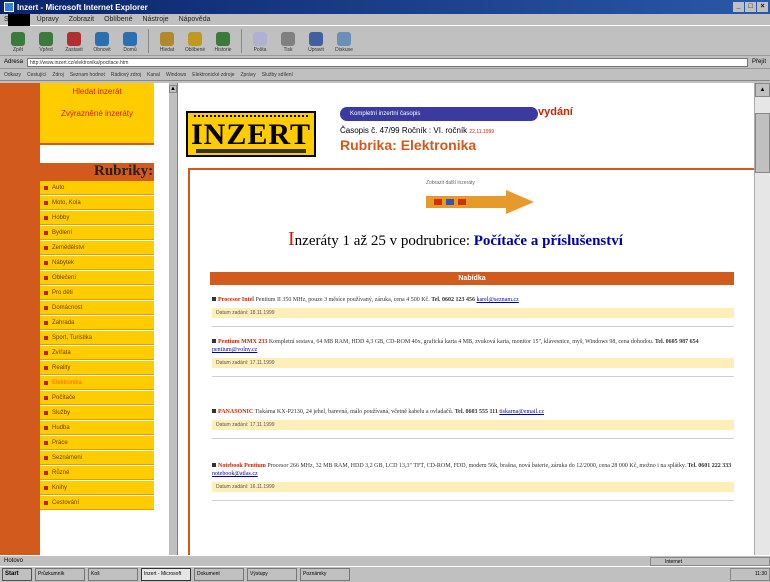 The image size is (770, 582). What do you see at coordinates (166, 574) in the screenshot?
I see `taskbar-task: Inzert - Microsoft` at bounding box center [166, 574].